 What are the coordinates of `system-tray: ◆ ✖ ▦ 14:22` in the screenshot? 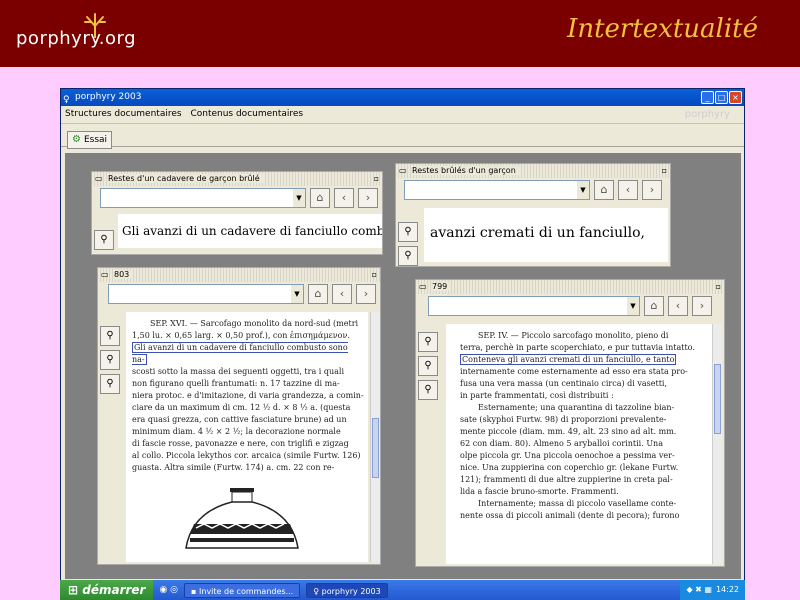 It's located at (712, 590).